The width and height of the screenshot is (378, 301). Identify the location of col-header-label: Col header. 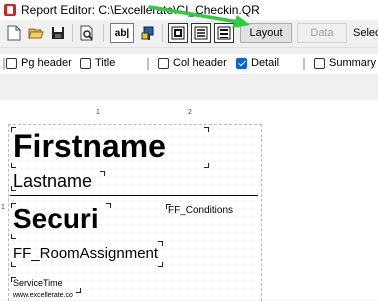
(200, 63).